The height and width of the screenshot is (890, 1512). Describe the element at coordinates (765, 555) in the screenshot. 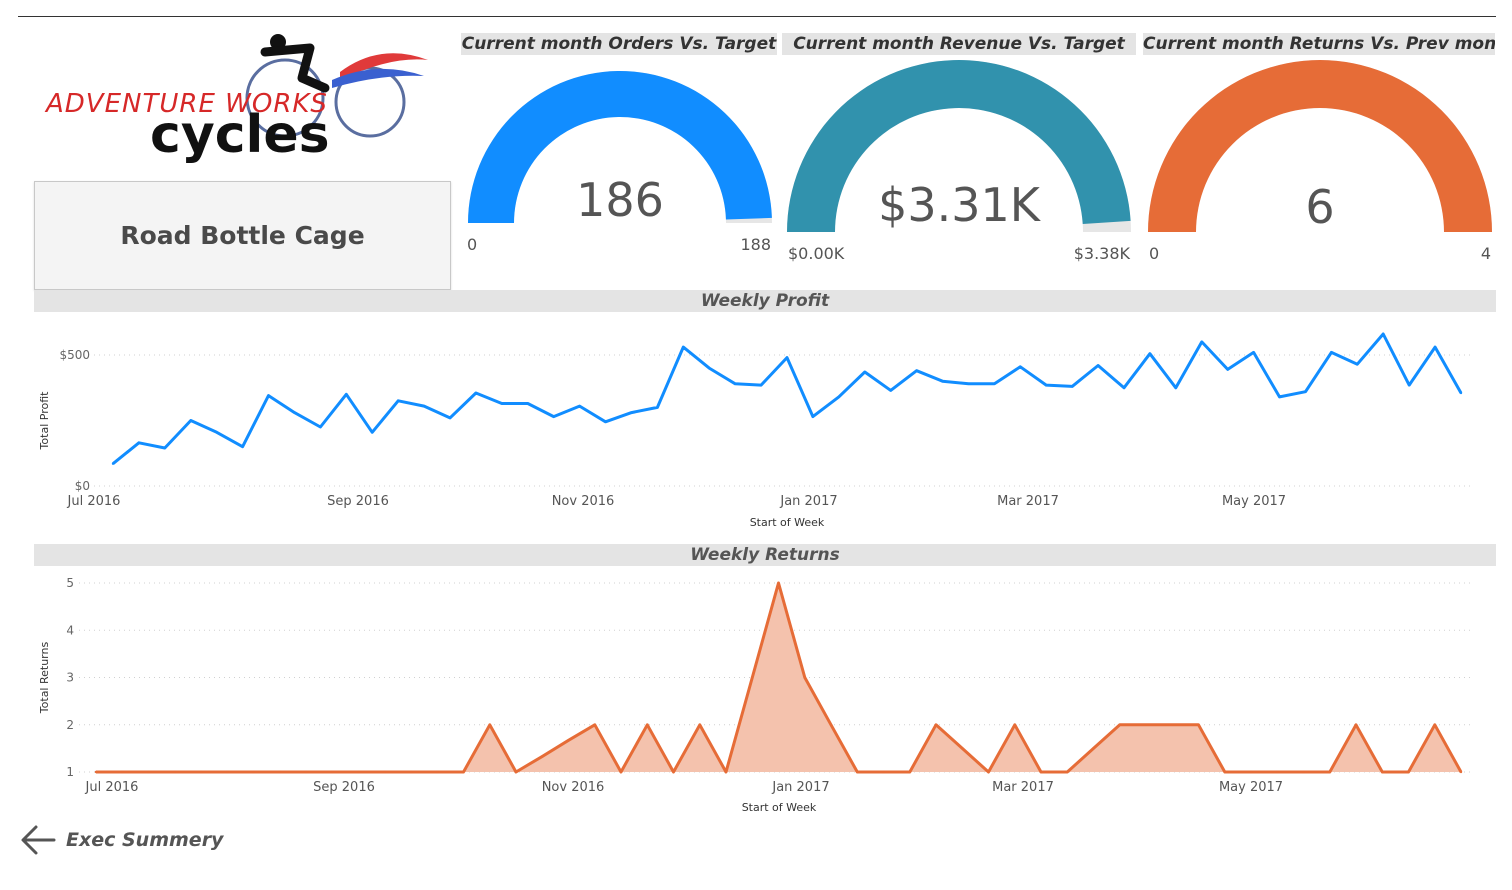

I see `weekly-returns-title: Weekly Returns` at that location.